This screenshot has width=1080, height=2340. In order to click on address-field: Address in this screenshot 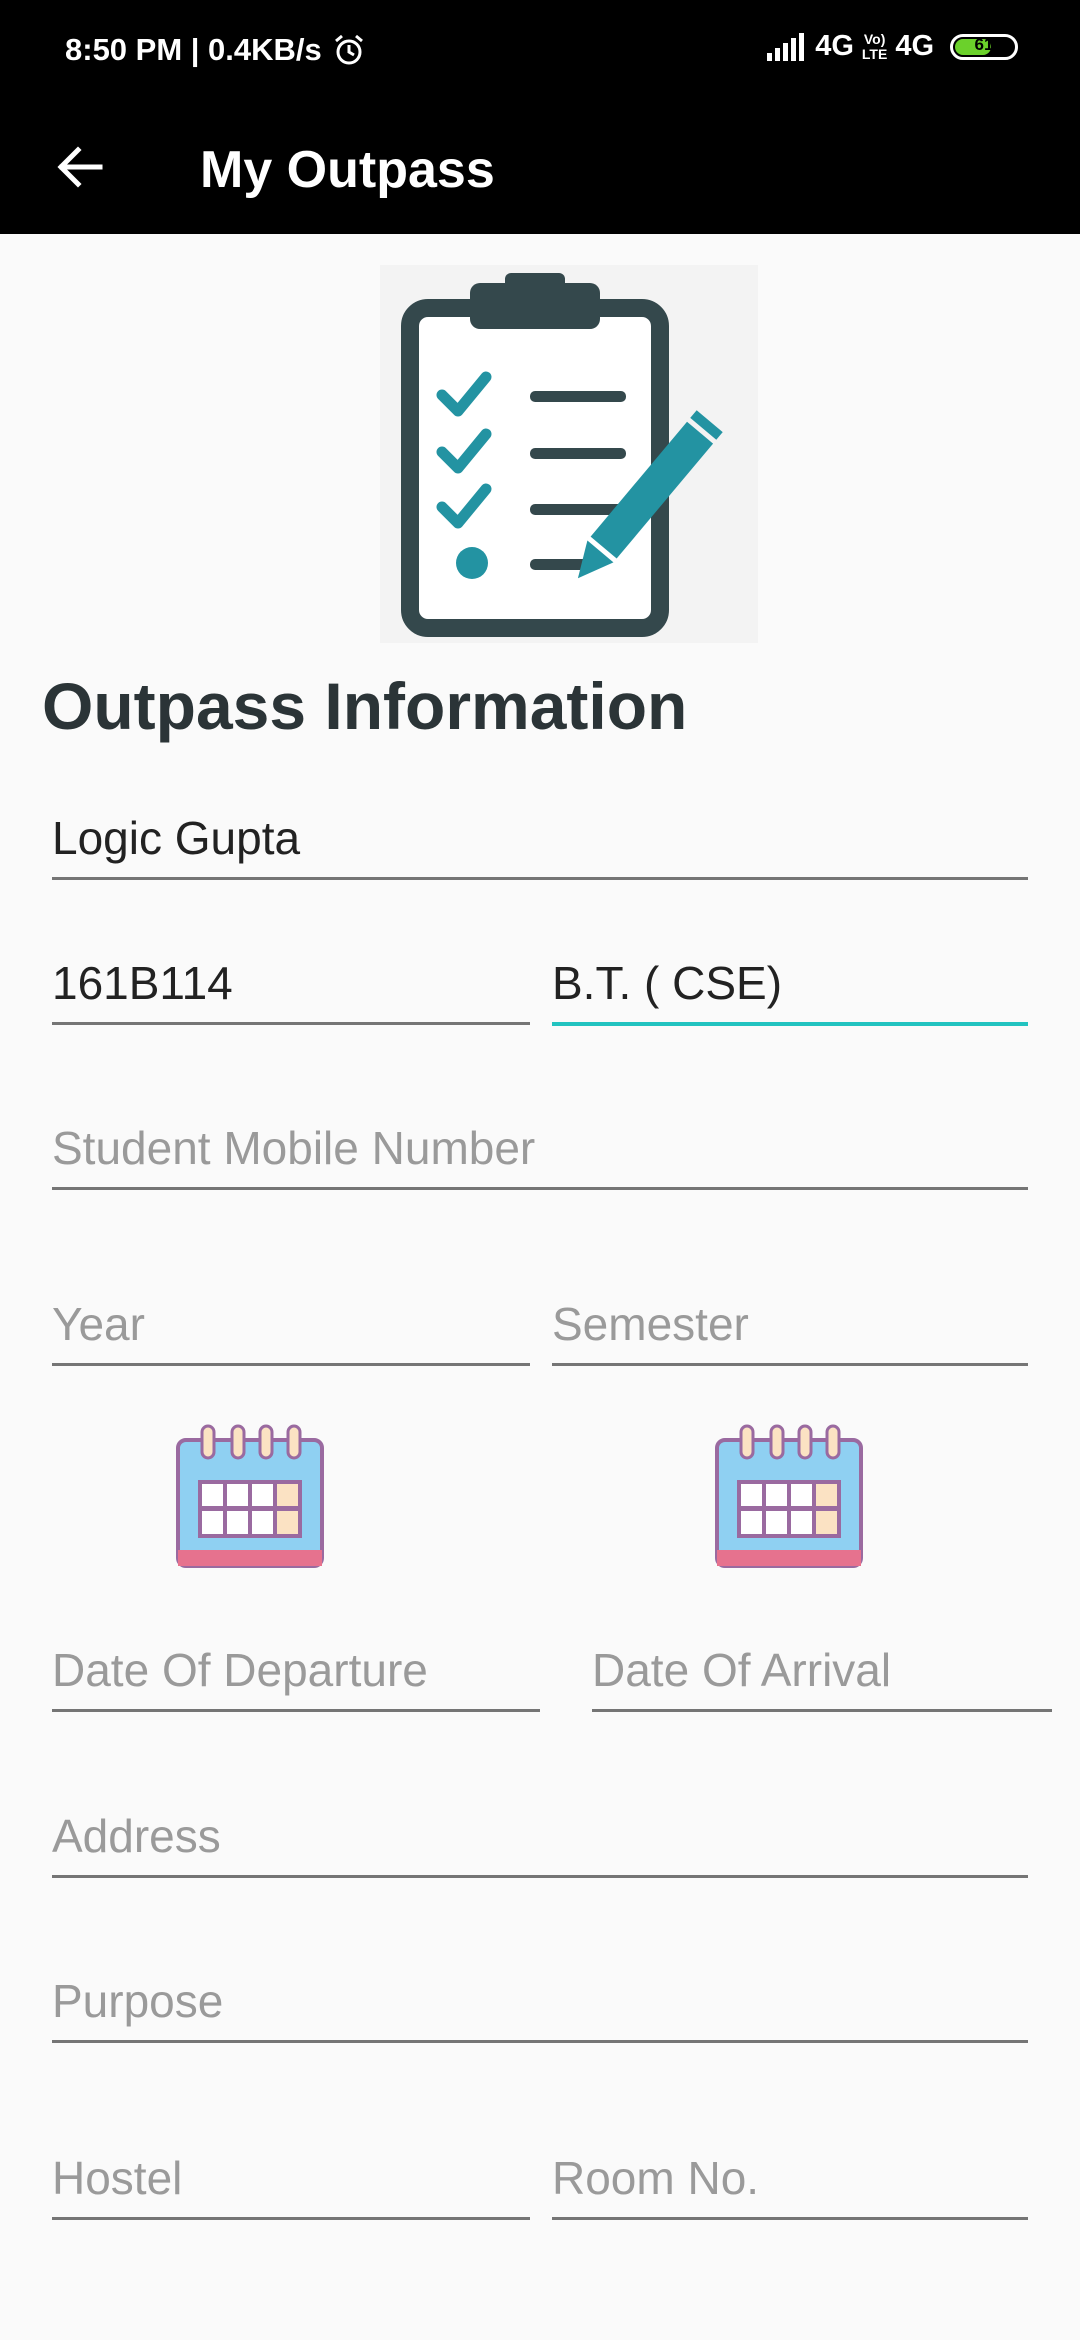, I will do `click(540, 1833)`.